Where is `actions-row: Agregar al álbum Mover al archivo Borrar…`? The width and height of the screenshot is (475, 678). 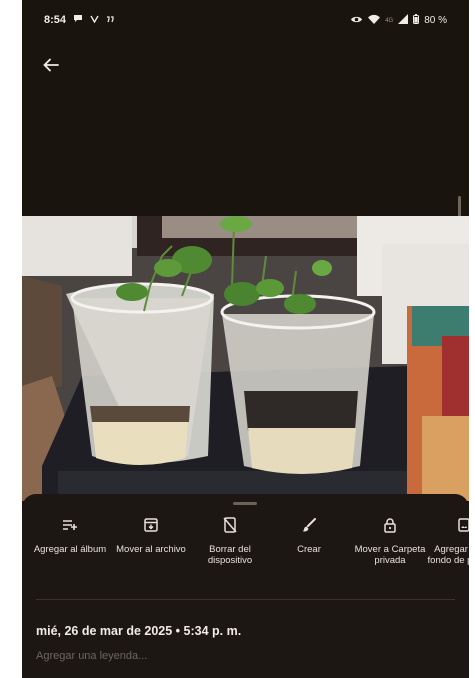 actions-row: Agregar al álbum Mover al archivo Borrar… is located at coordinates (245, 554).